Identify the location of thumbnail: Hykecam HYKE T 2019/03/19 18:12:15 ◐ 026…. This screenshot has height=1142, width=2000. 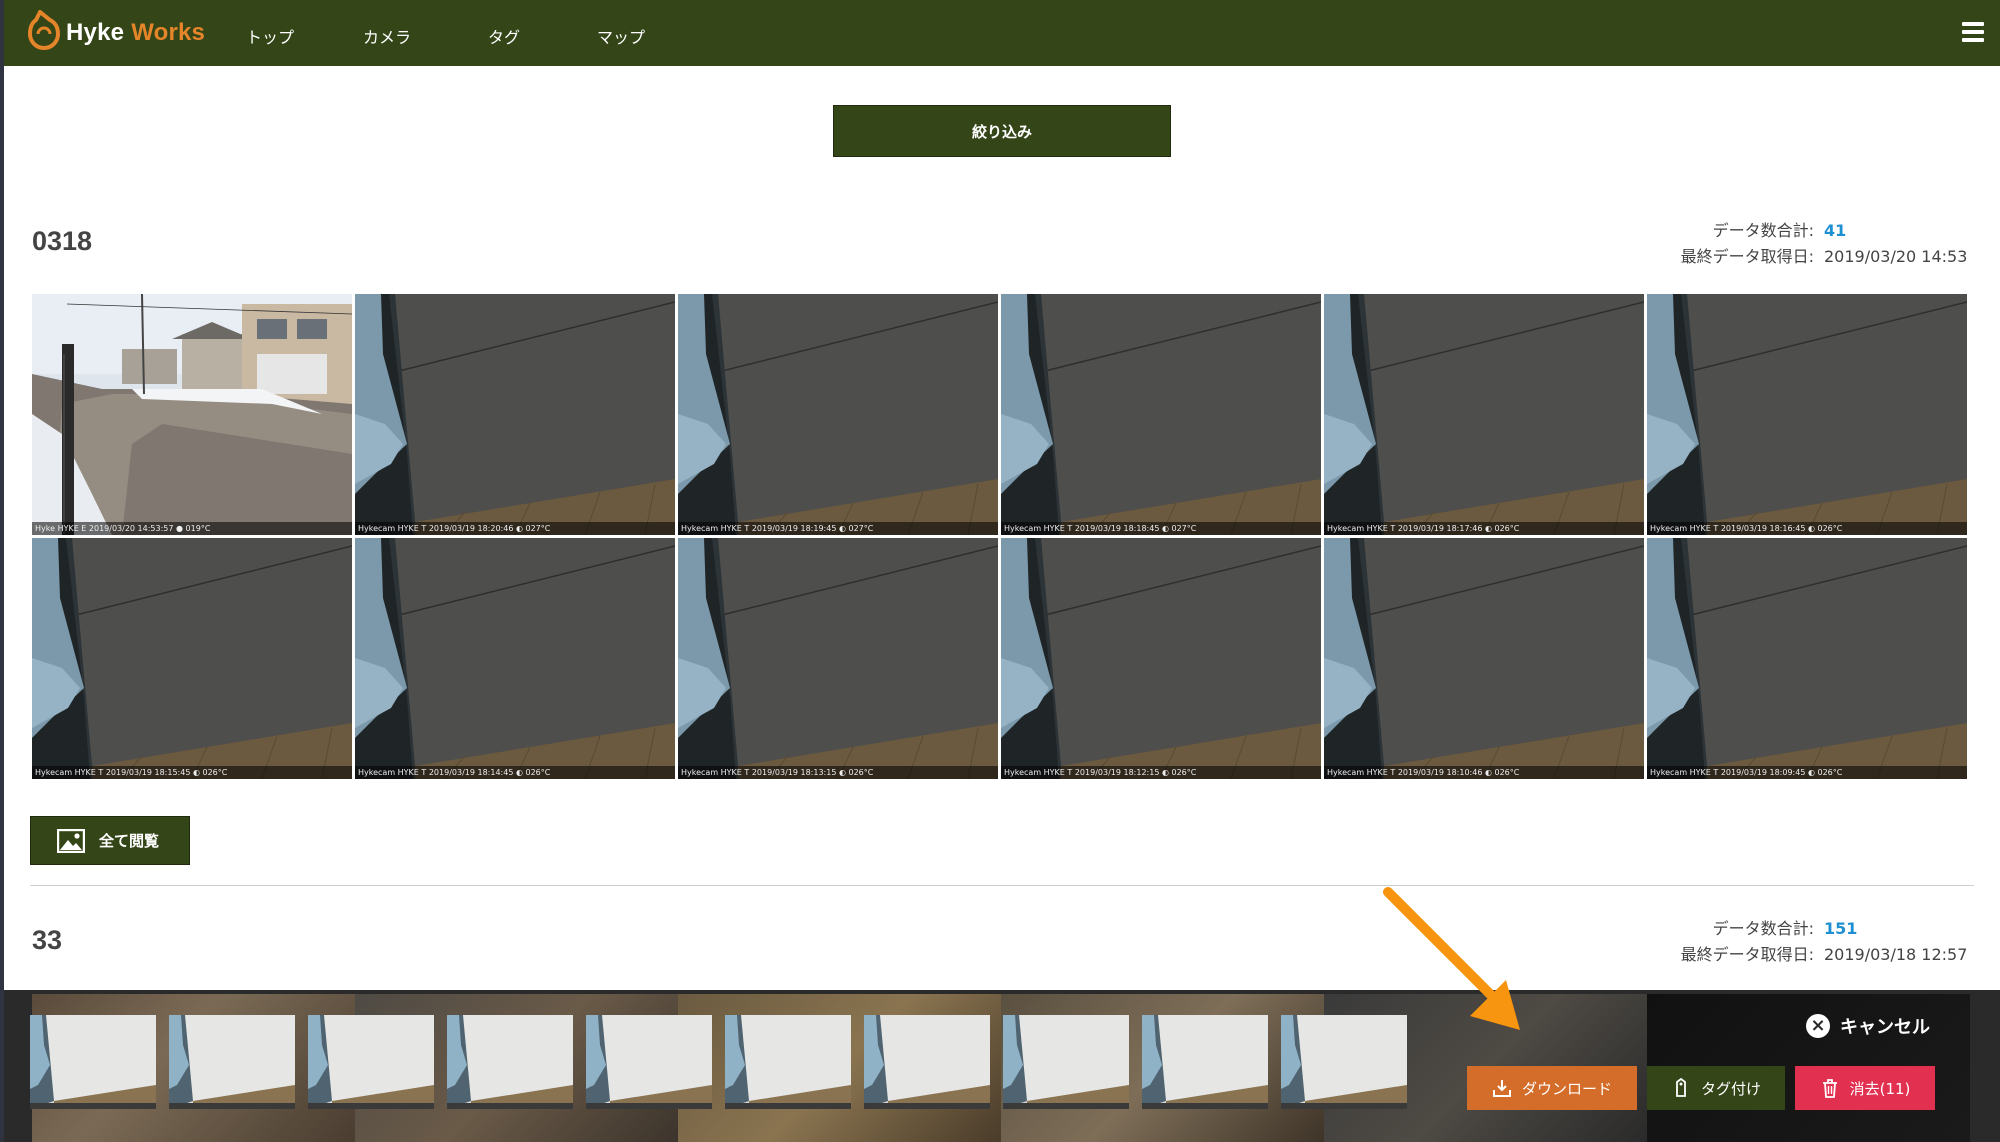
(1161, 658).